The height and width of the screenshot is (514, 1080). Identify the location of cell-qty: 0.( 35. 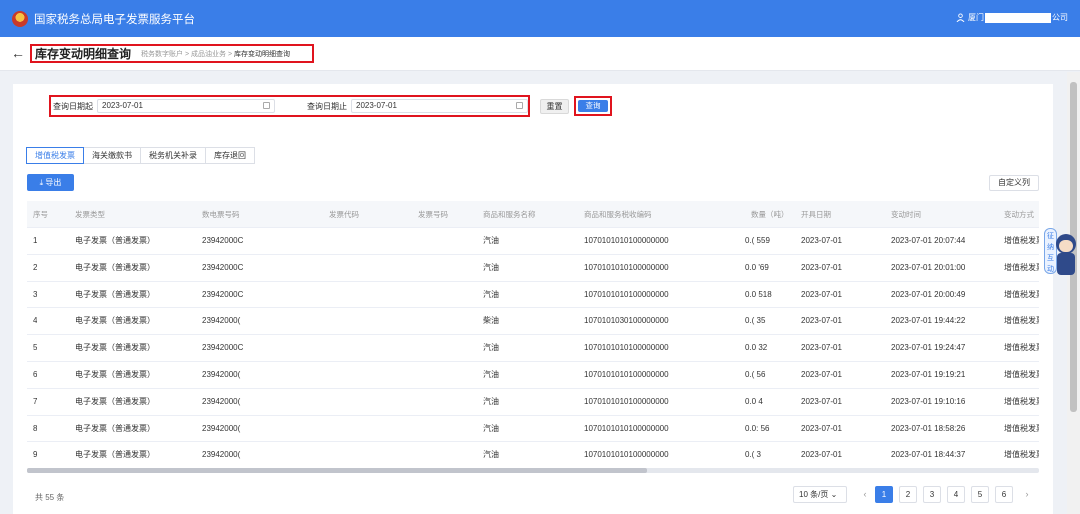
(755, 321).